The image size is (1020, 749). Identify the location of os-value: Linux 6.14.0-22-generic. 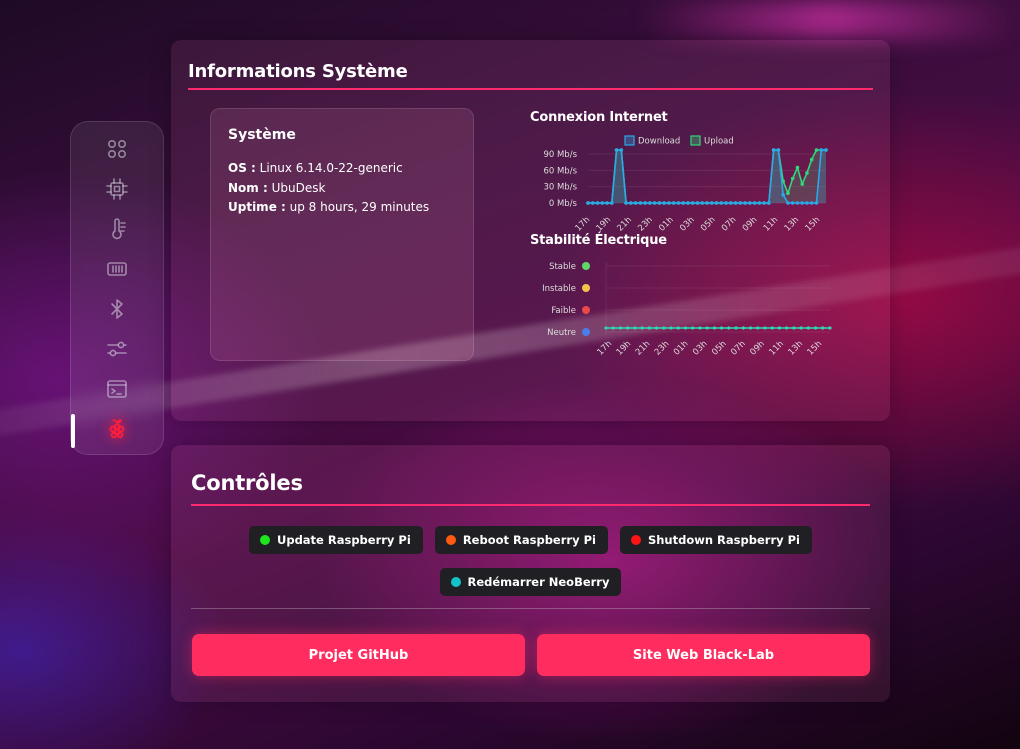
(329, 168).